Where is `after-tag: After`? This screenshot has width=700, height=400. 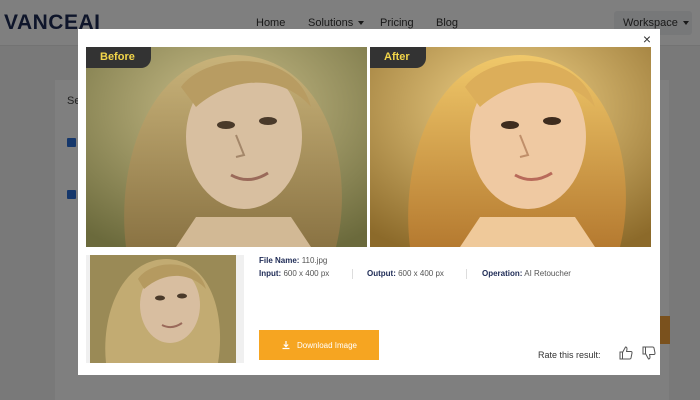 after-tag: After is located at coordinates (398, 57).